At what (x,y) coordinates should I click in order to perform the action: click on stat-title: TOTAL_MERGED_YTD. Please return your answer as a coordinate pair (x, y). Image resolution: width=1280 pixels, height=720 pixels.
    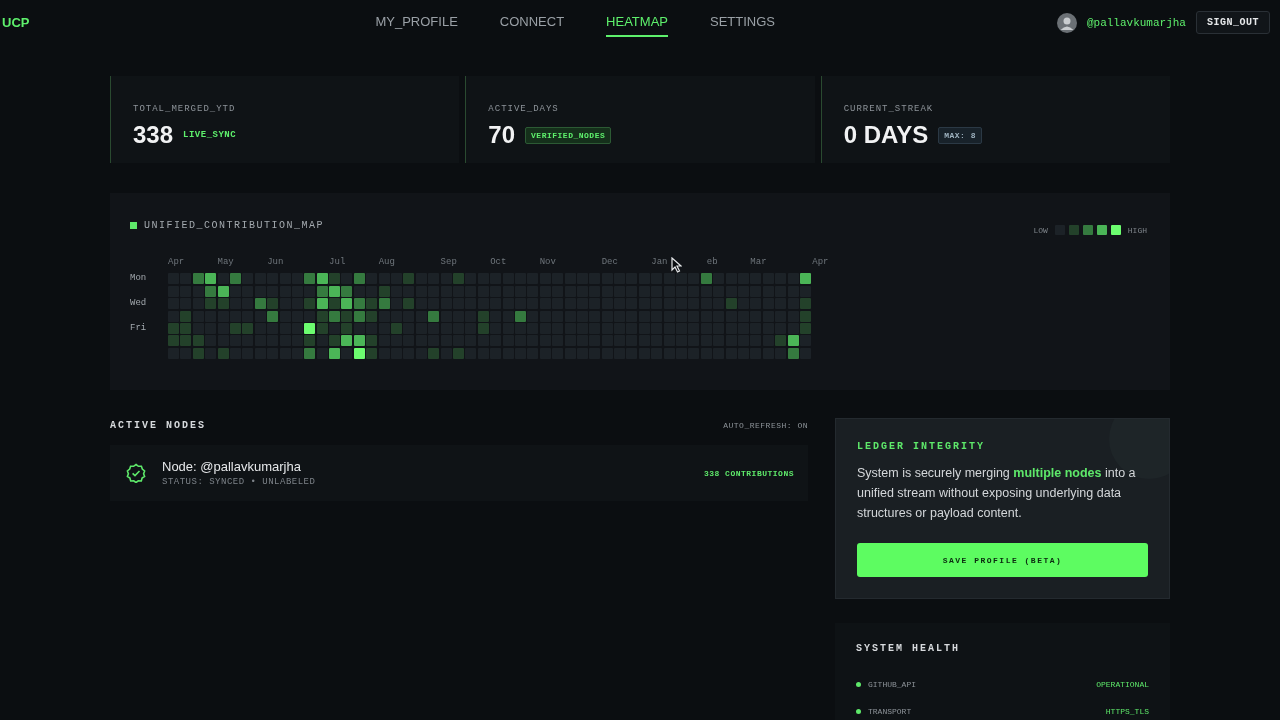
    Looking at the image, I should click on (184, 109).